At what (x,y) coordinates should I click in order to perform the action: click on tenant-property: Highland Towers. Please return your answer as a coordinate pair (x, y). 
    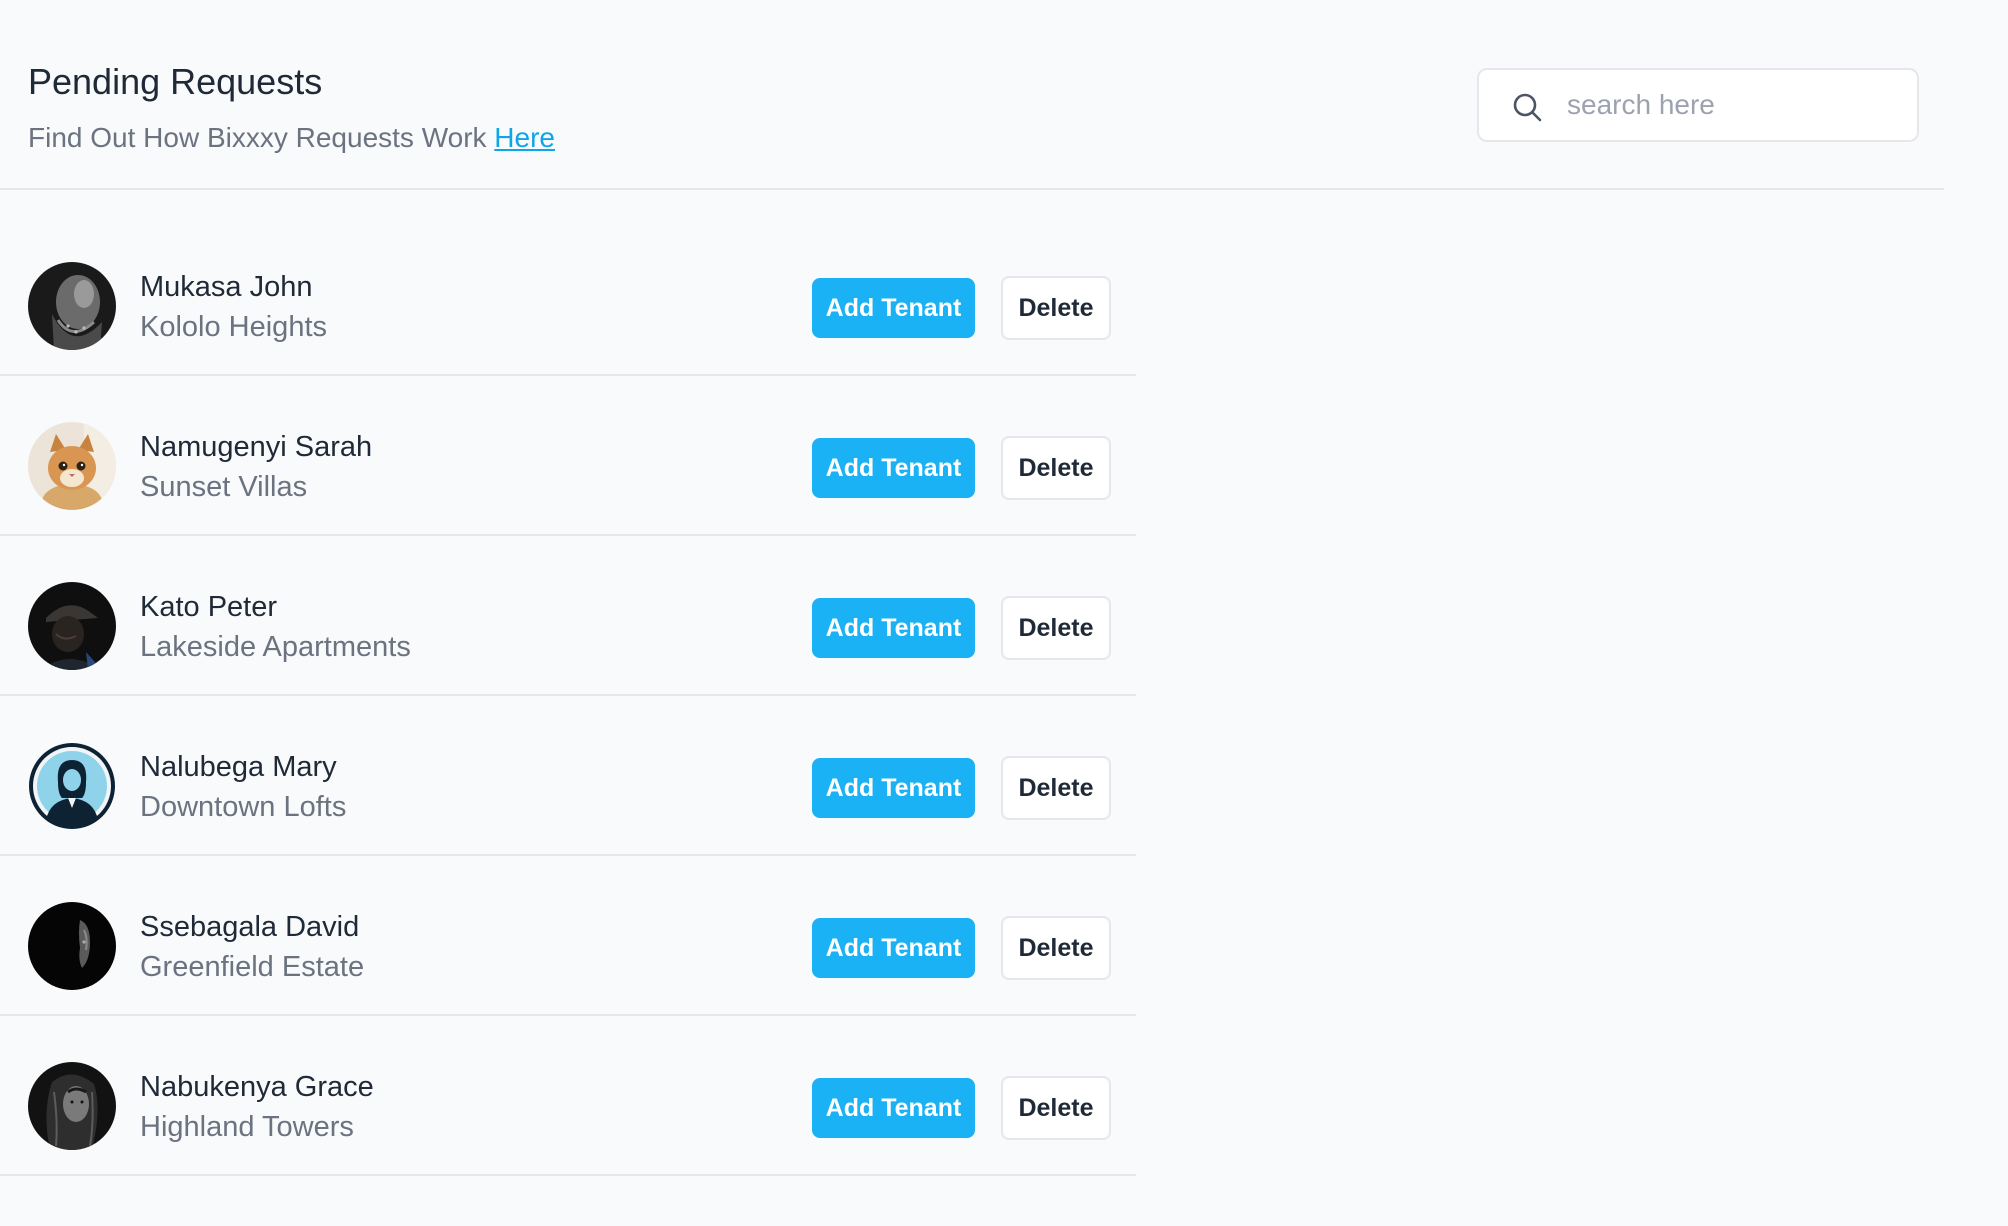
    Looking at the image, I should click on (247, 1127).